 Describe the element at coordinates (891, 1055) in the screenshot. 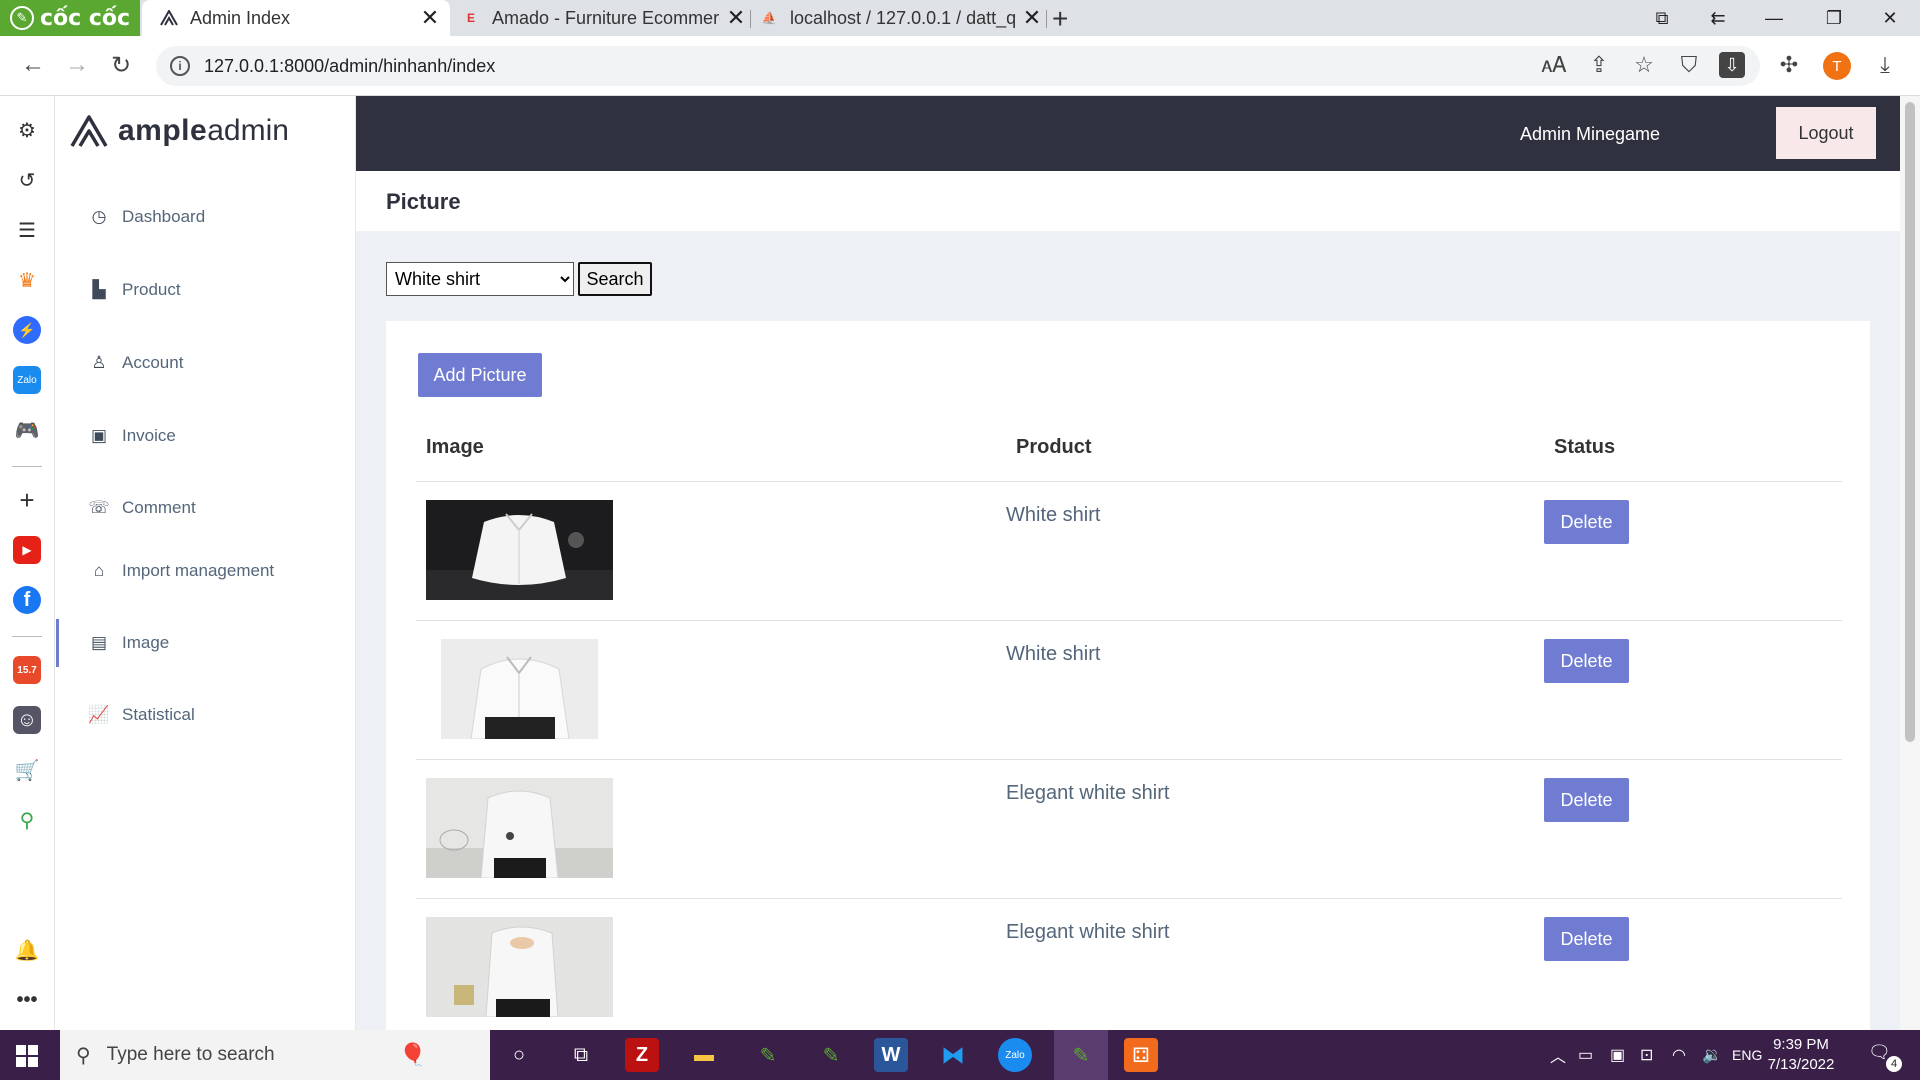

I see `word-icon: W` at that location.